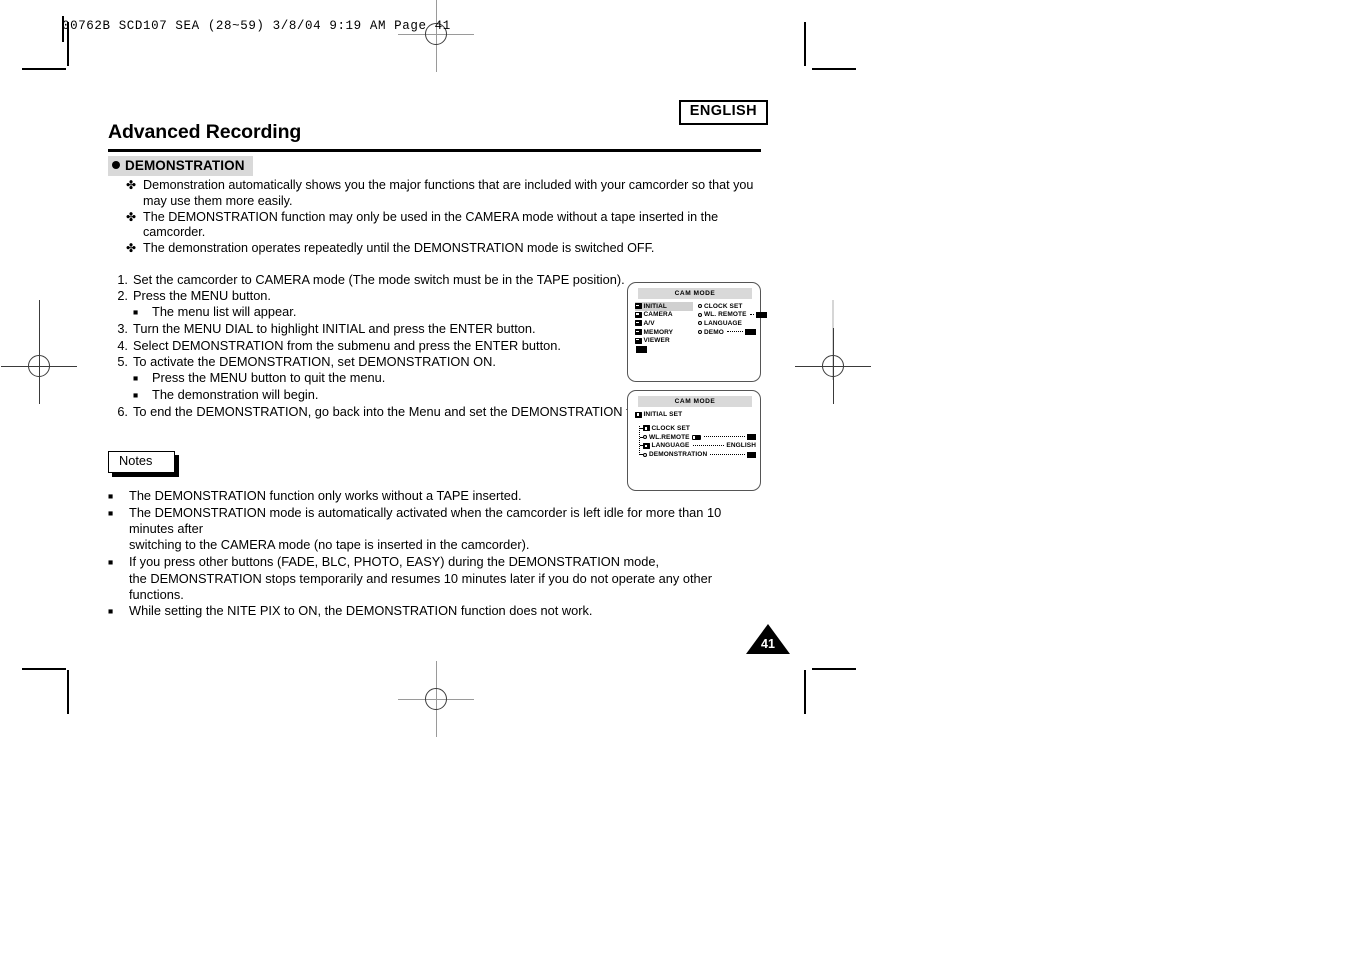  Describe the element at coordinates (768, 644) in the screenshot. I see `page-number-label: 41` at that location.